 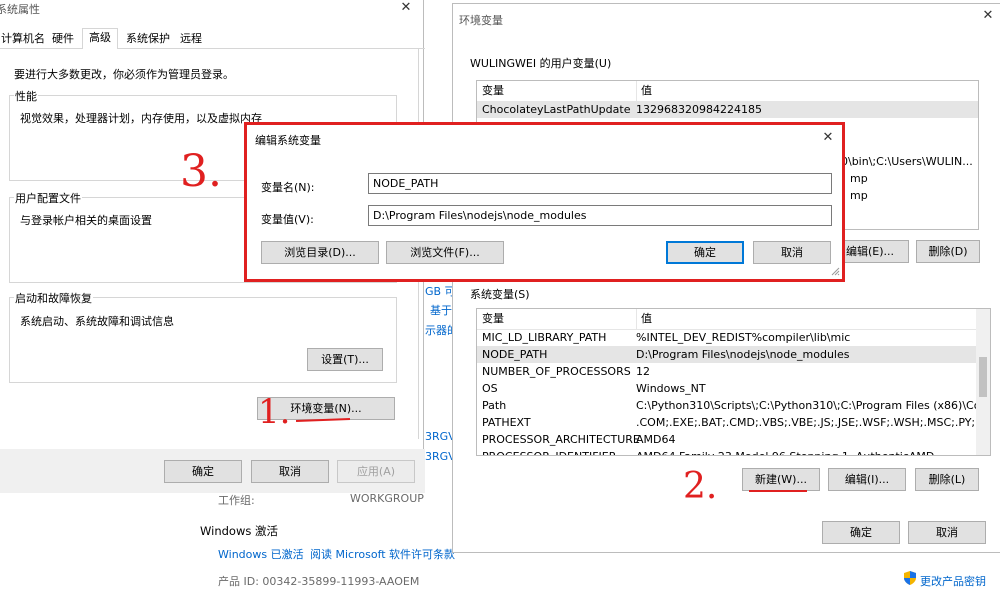 I want to click on variable-value-label: 变量值(V):, so click(x=287, y=219).